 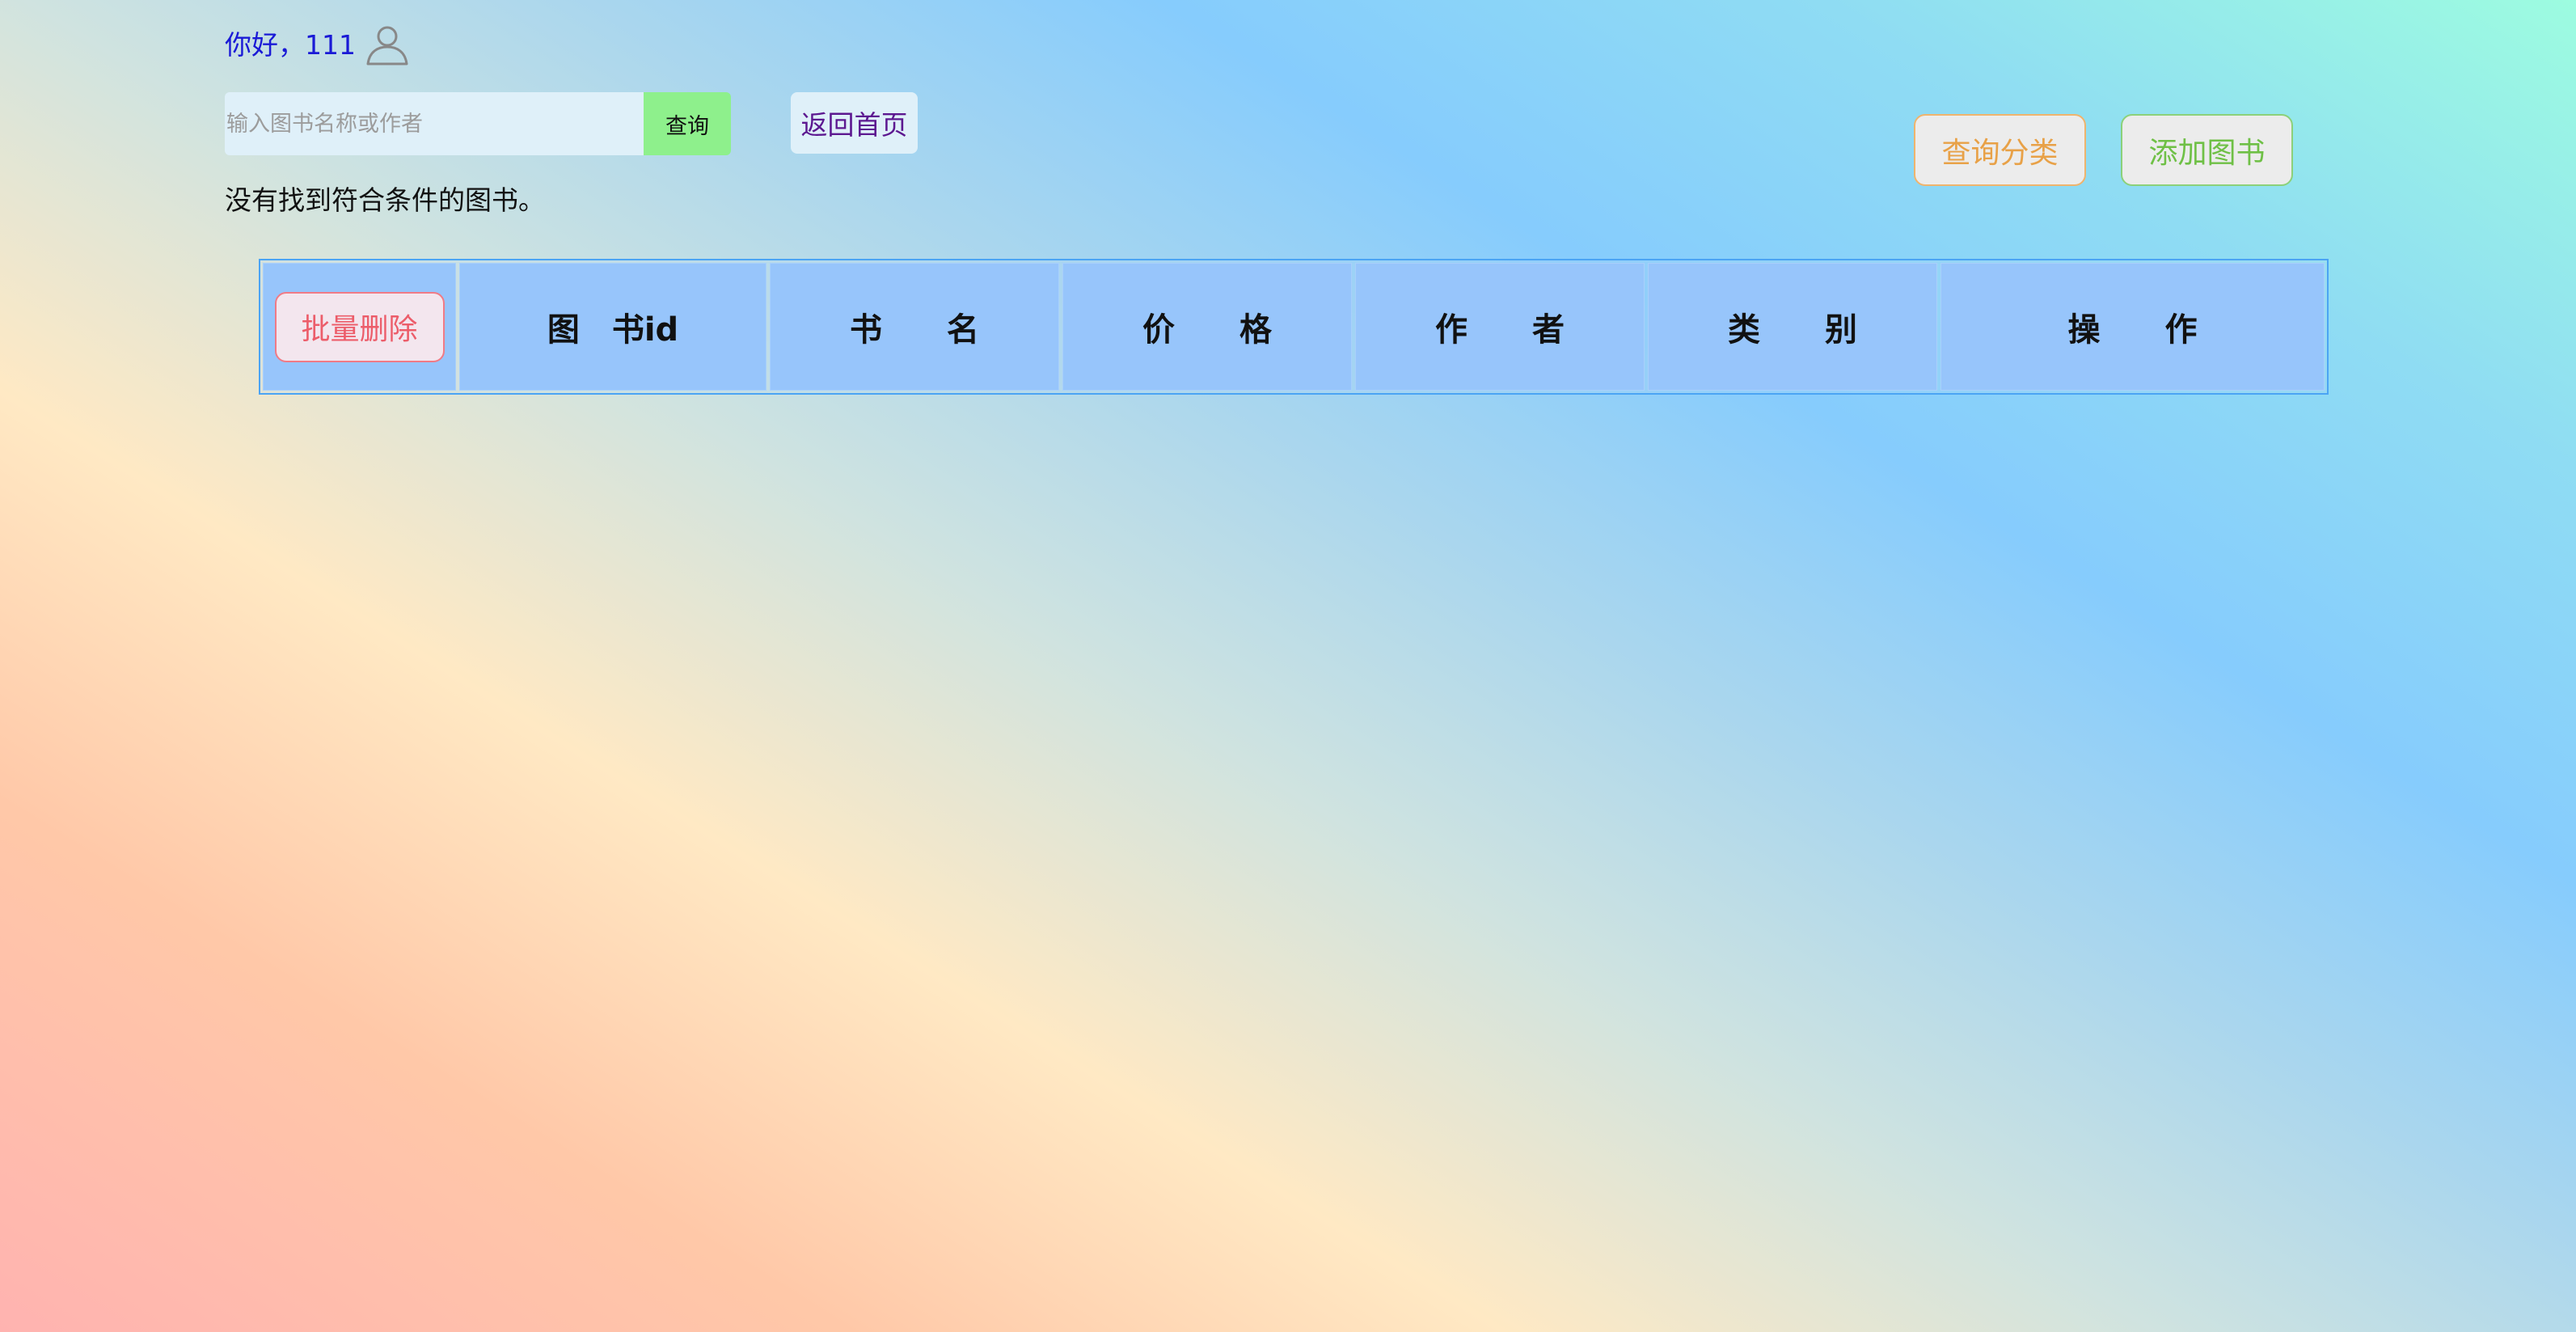 I want to click on header-cell-book-name: 书 名, so click(x=914, y=327).